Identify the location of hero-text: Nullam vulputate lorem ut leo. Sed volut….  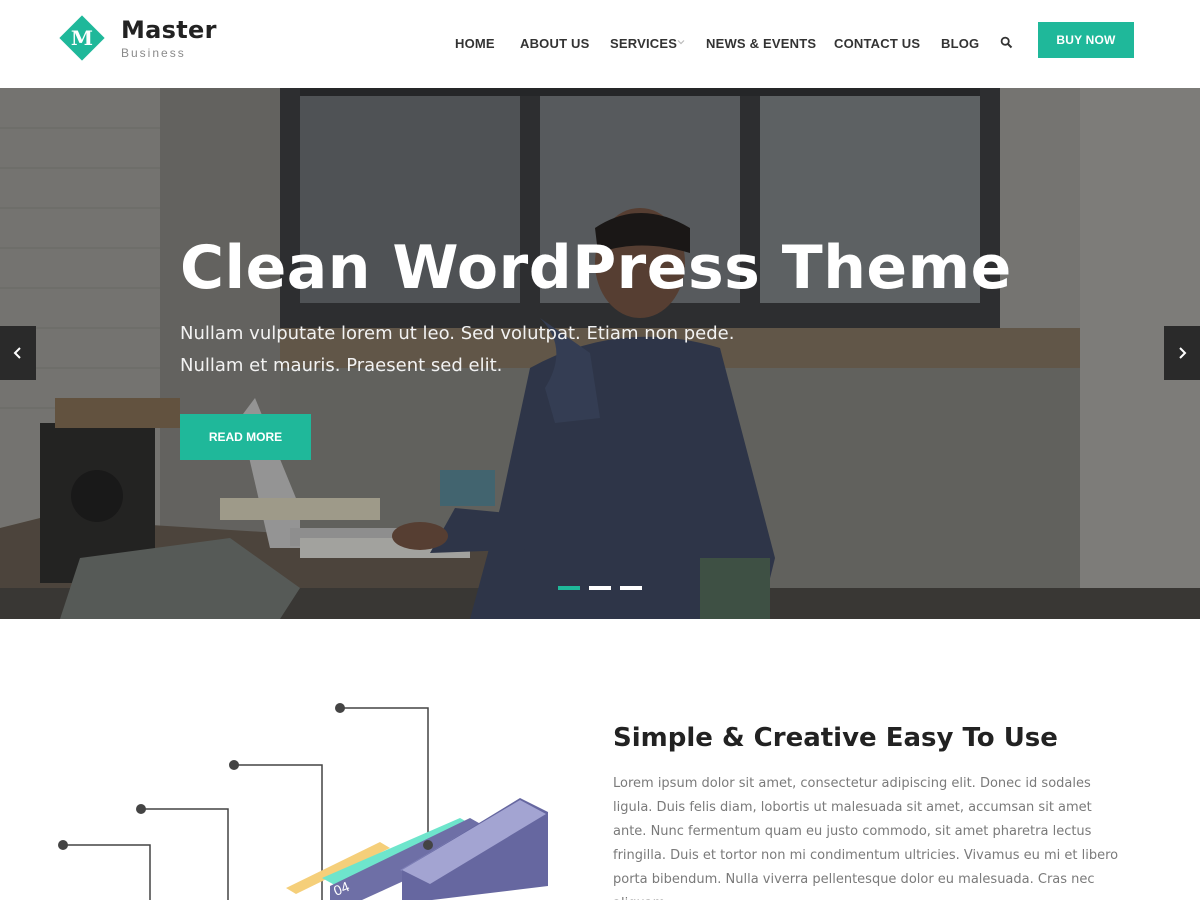
(457, 349).